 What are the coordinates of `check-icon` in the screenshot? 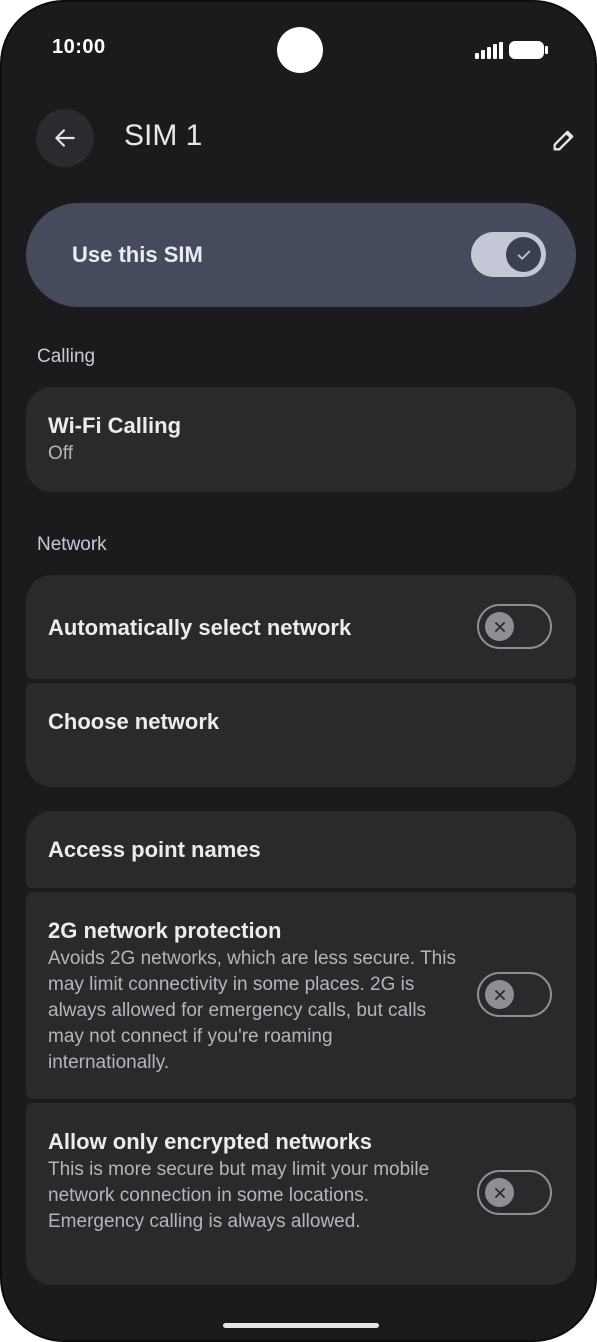 It's located at (523, 255).